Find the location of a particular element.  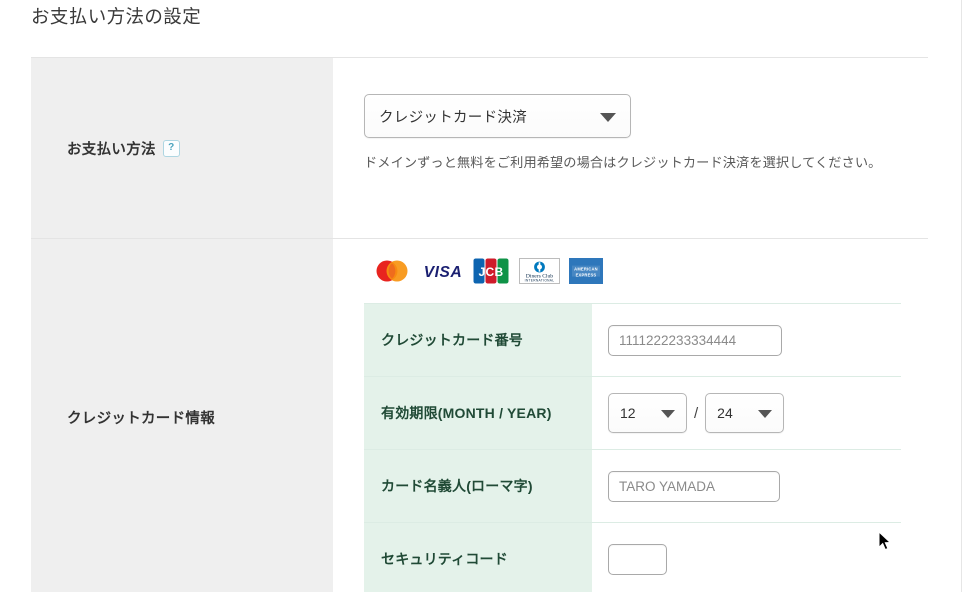

expiry-month-value: 12 is located at coordinates (628, 413).